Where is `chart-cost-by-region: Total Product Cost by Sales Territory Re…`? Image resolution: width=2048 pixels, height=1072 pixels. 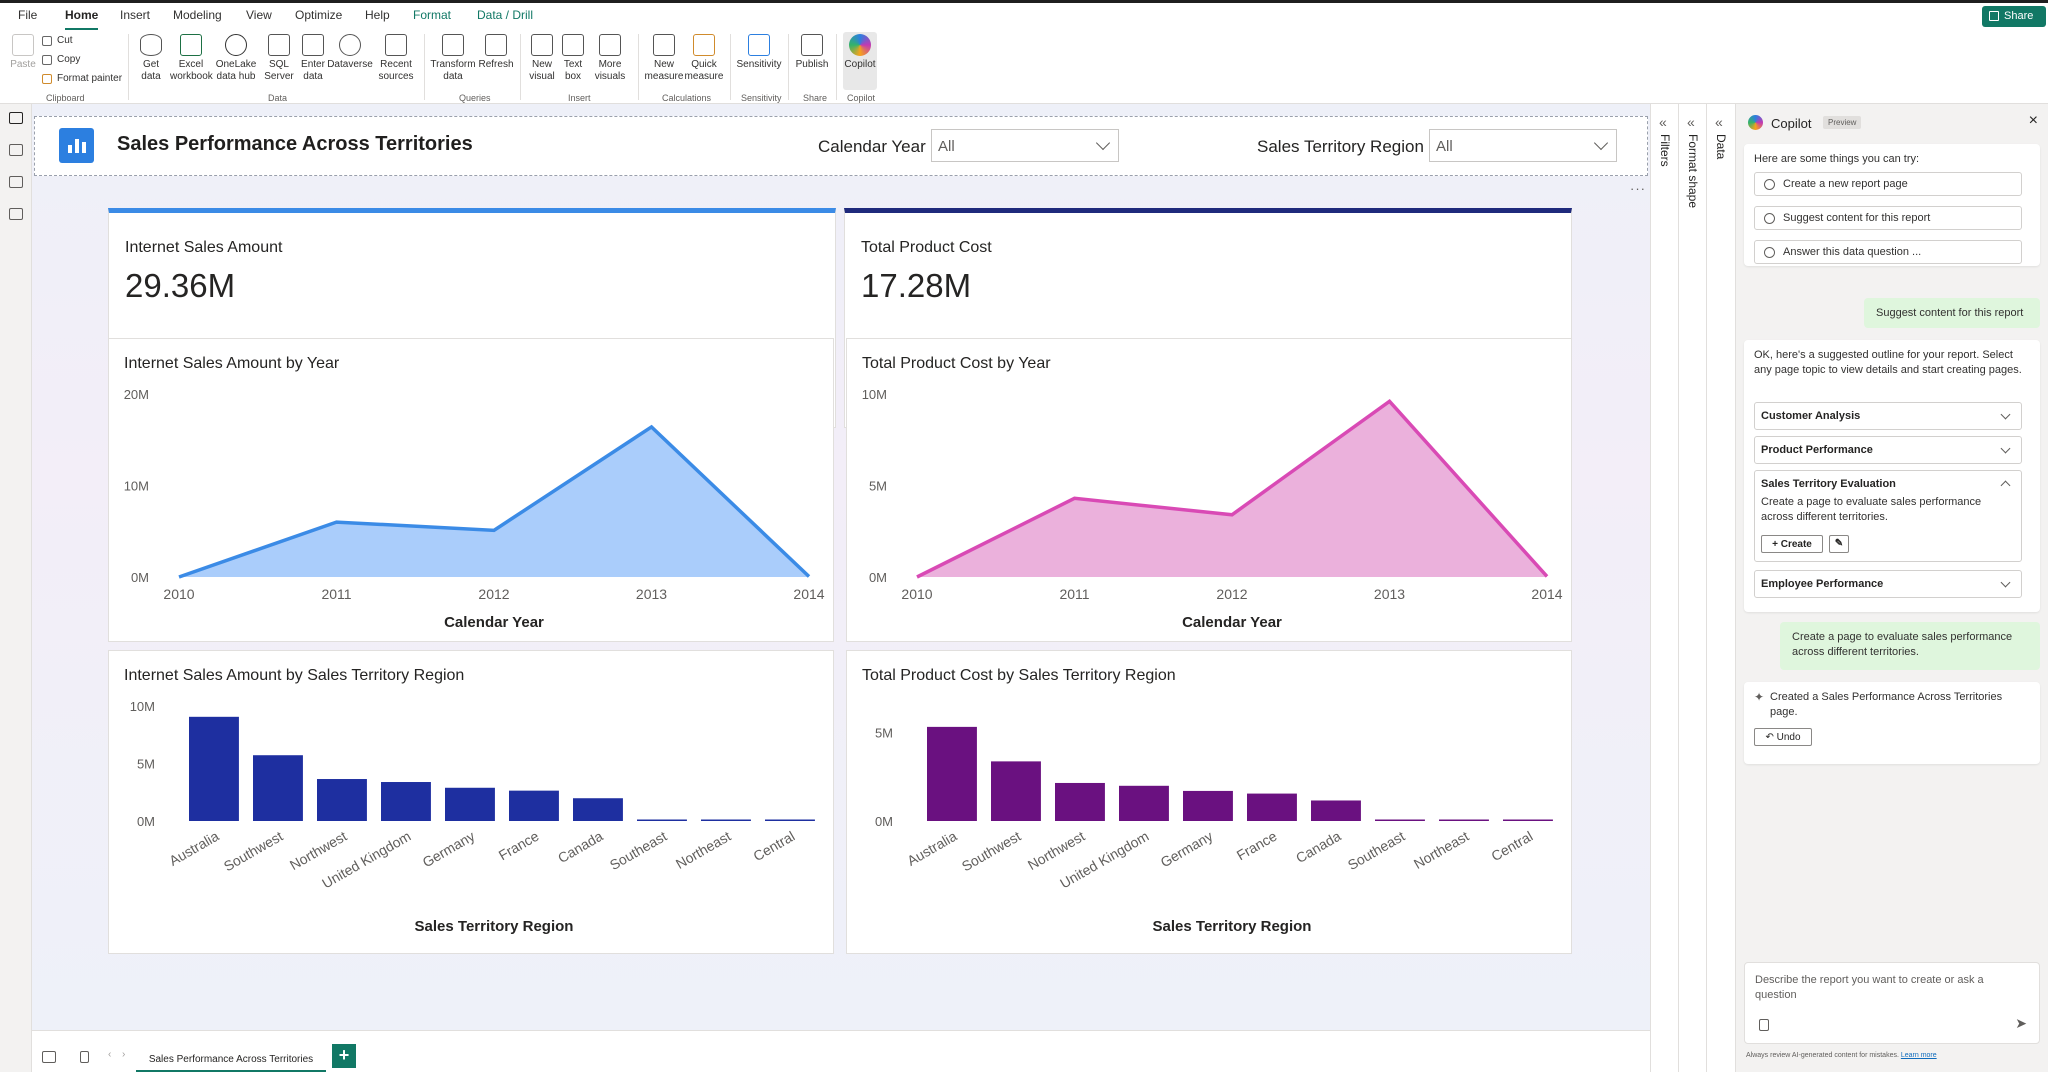 chart-cost-by-region: Total Product Cost by Sales Territory Re… is located at coordinates (1209, 802).